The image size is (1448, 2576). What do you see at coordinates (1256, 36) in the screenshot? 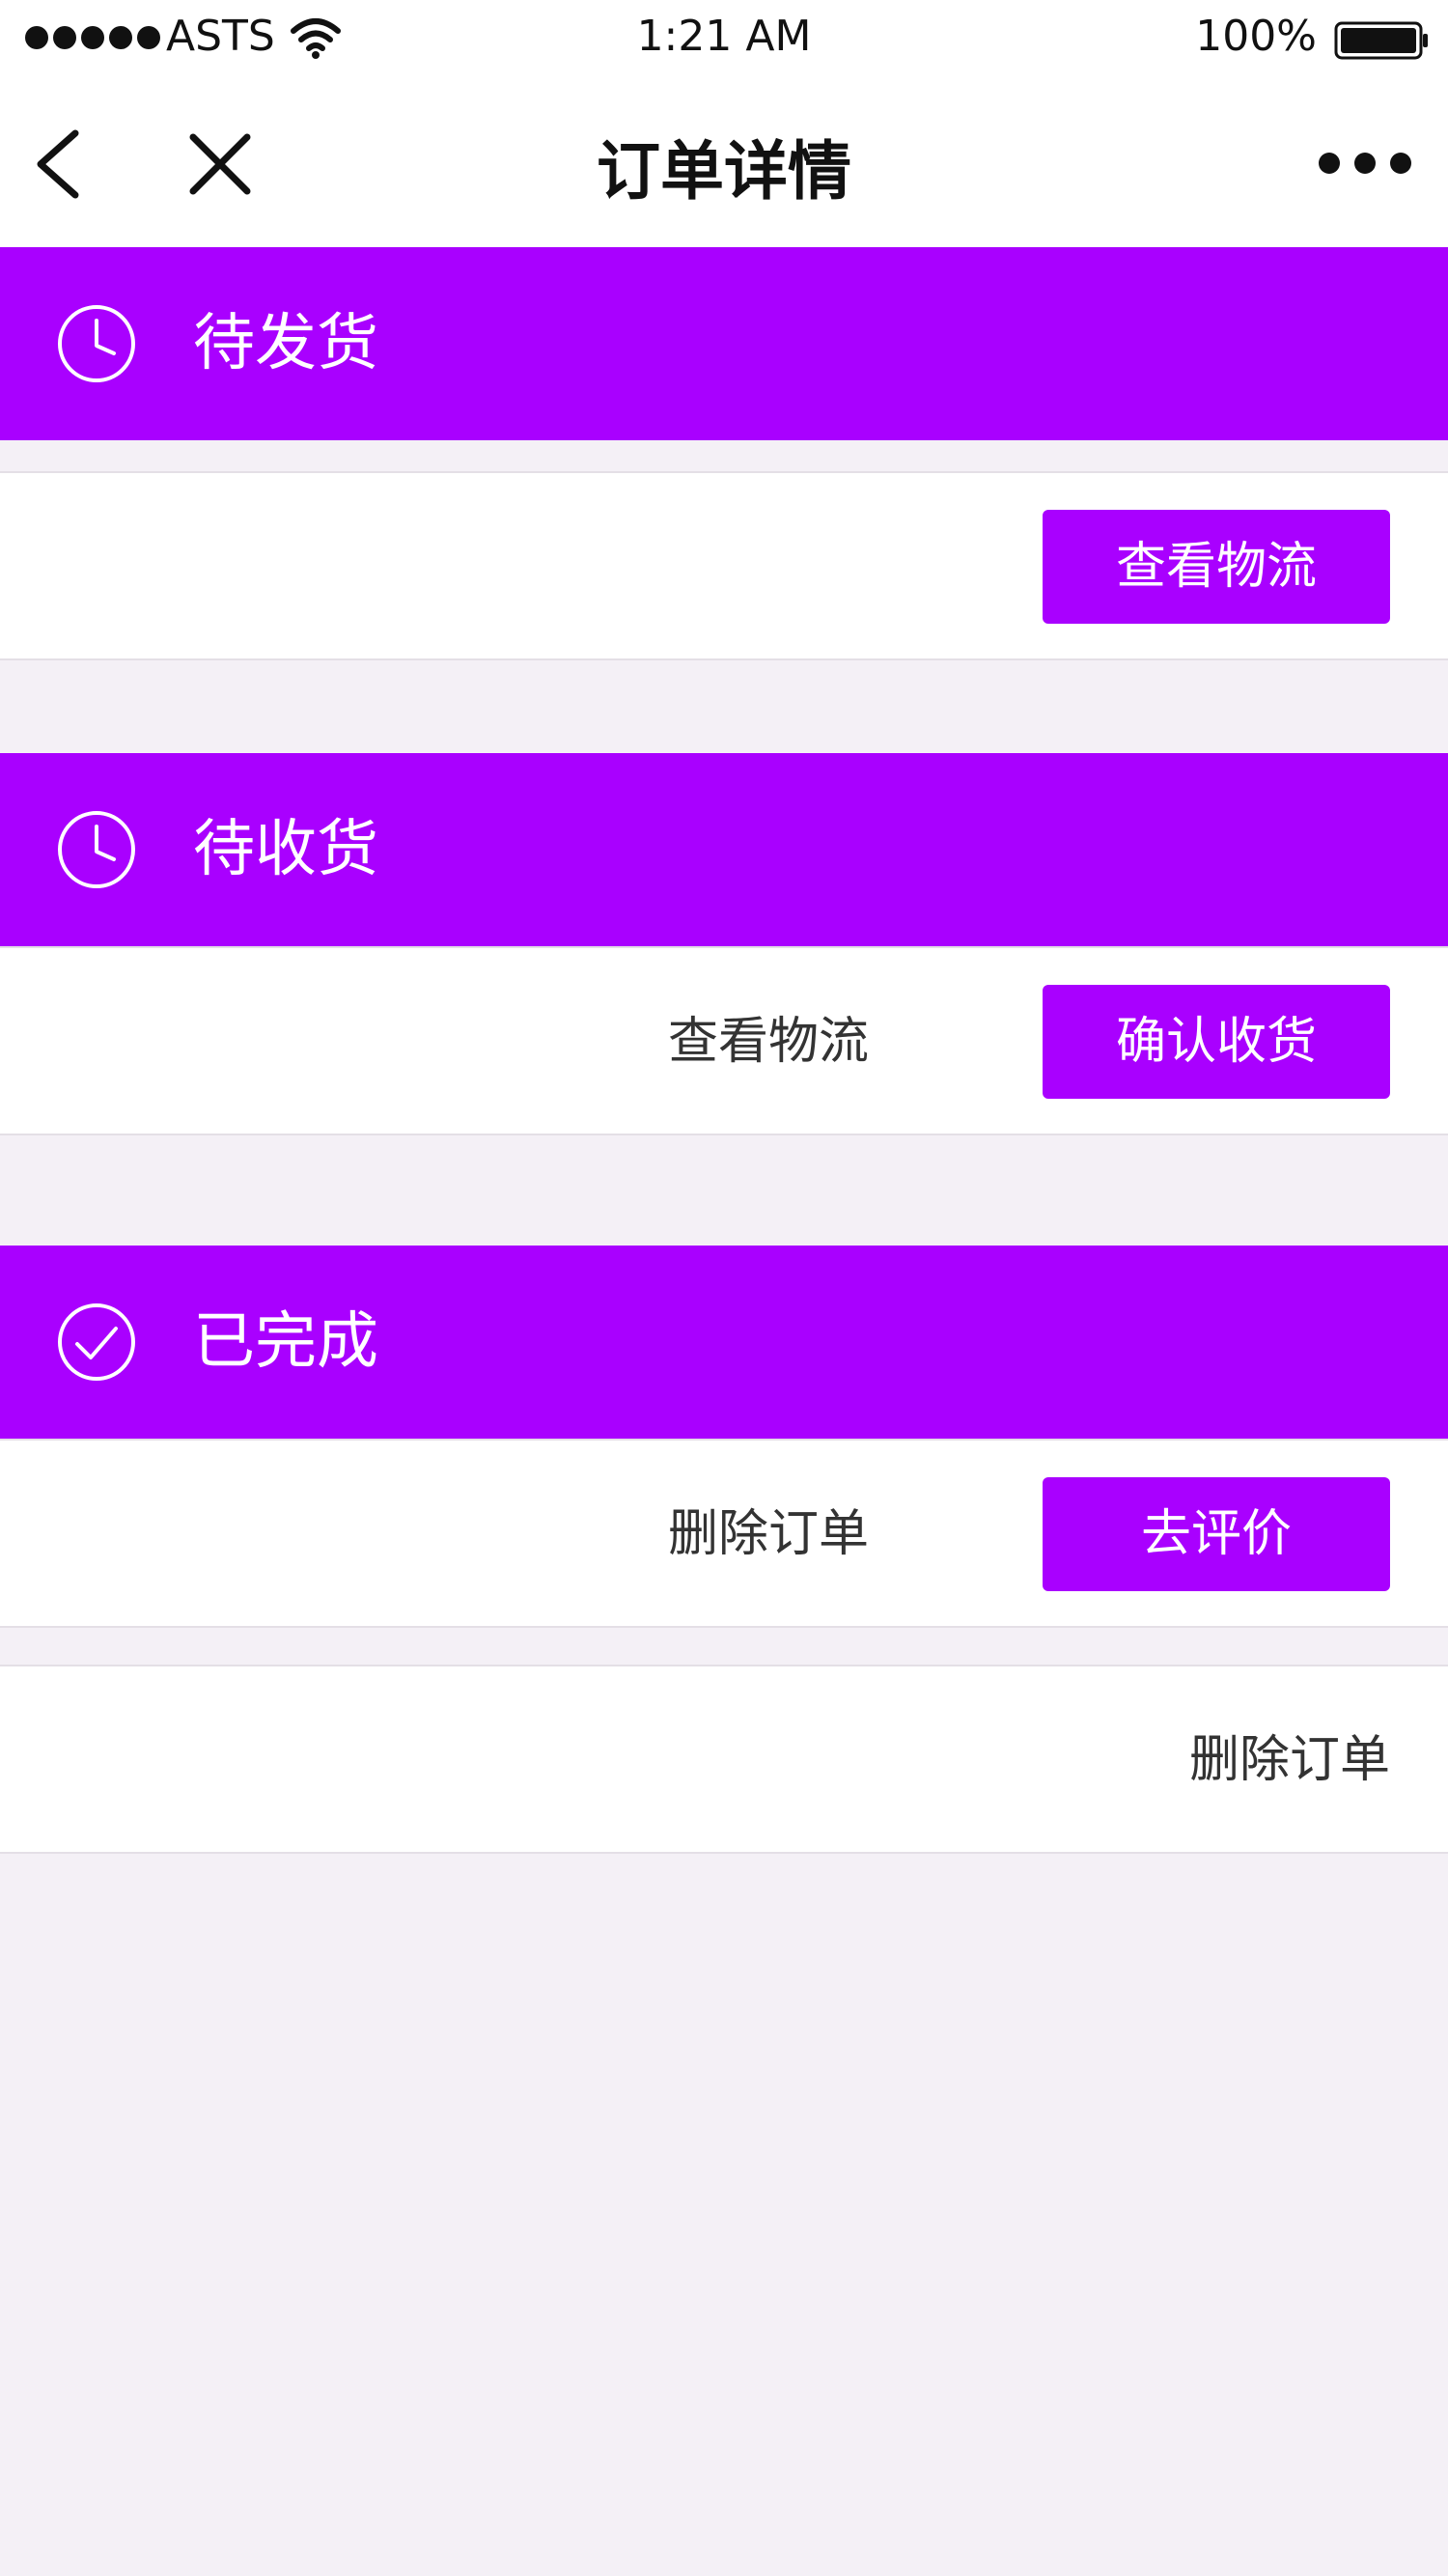
I see `battery-percentage: 100%` at bounding box center [1256, 36].